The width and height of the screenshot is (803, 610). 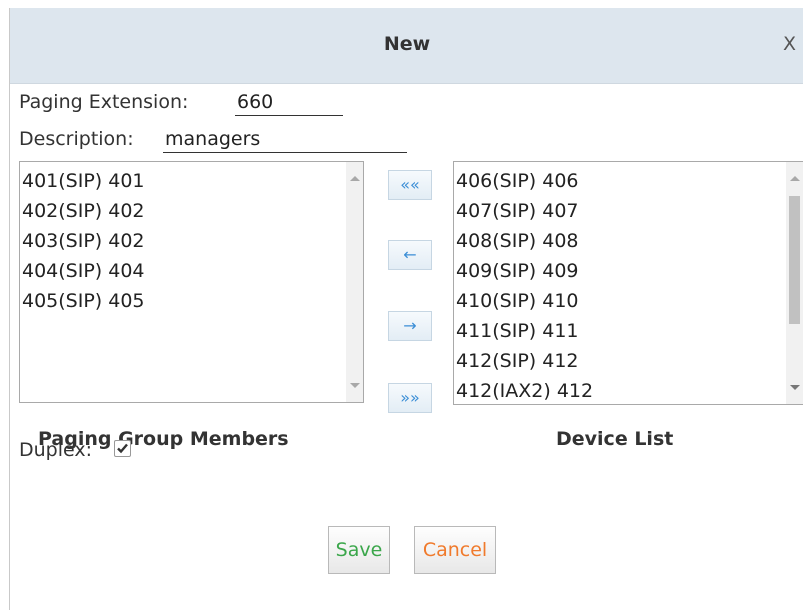 What do you see at coordinates (410, 185) in the screenshot?
I see `move-all-left-button: ««` at bounding box center [410, 185].